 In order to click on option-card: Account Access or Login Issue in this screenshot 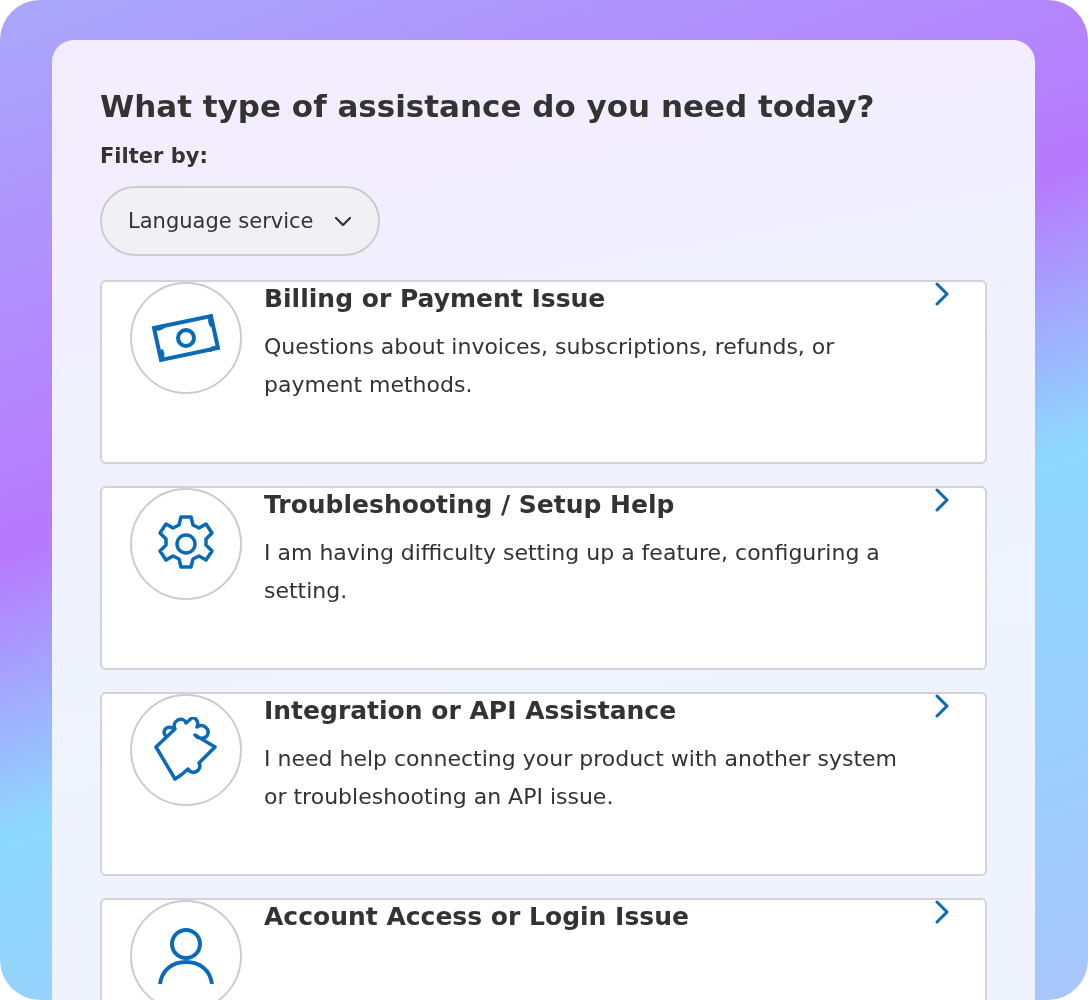, I will do `click(543, 949)`.